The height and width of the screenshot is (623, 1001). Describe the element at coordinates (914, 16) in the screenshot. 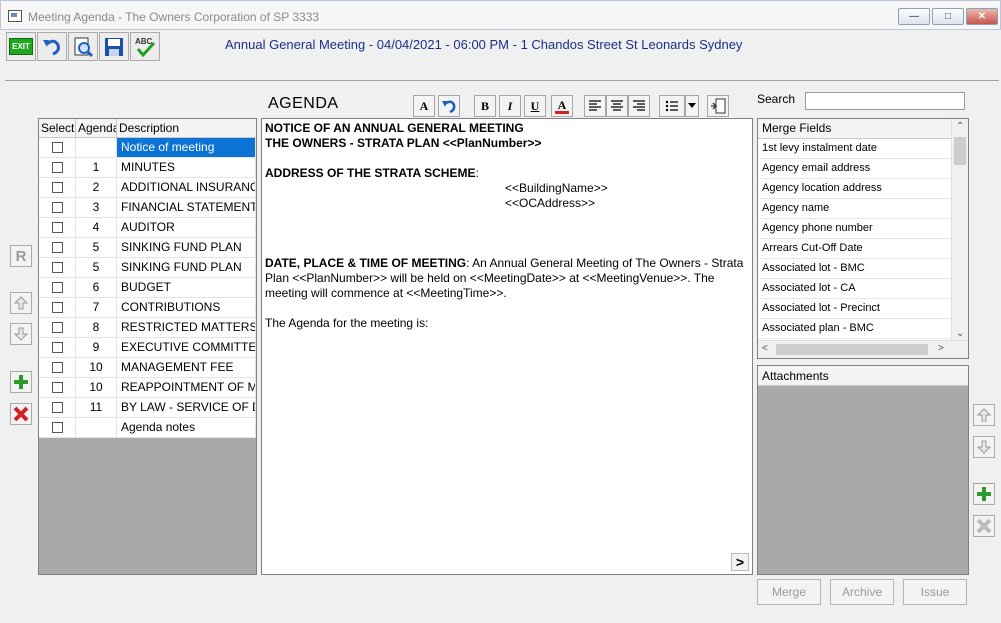

I see `minimize-button: —` at that location.